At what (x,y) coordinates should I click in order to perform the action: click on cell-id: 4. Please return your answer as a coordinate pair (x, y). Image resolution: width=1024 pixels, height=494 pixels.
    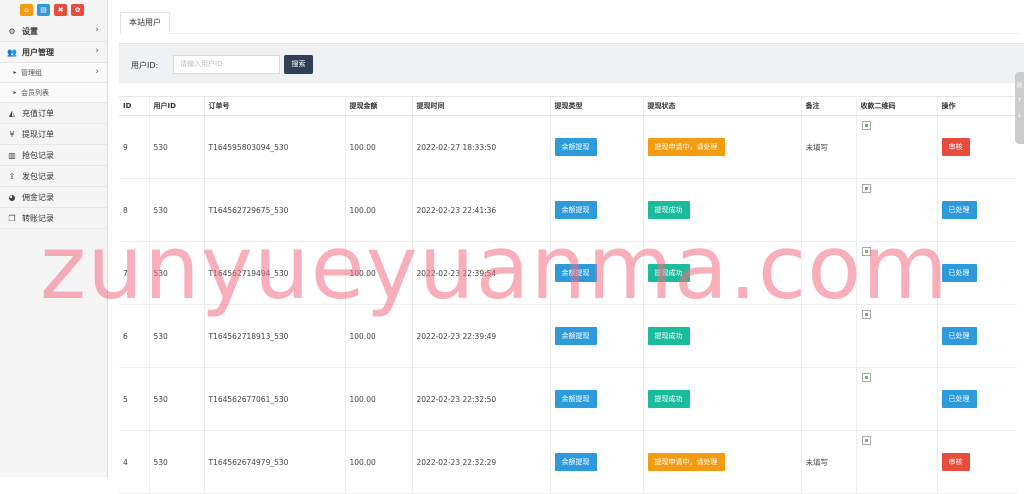
    Looking at the image, I should click on (125, 462).